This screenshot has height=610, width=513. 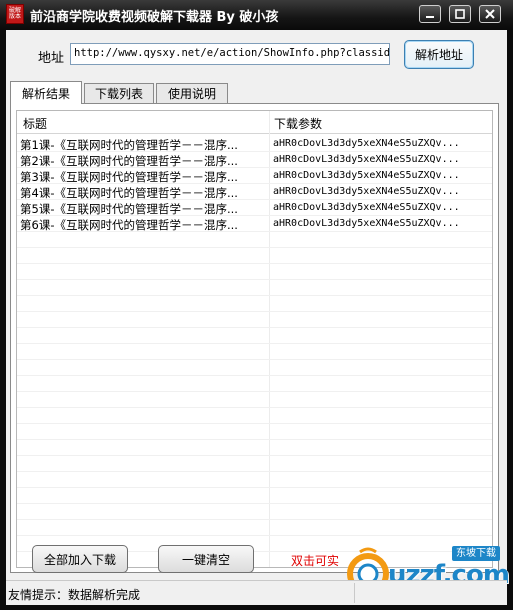 I want to click on status-bar: 友情提示：数据解析完成, so click(x=256, y=592).